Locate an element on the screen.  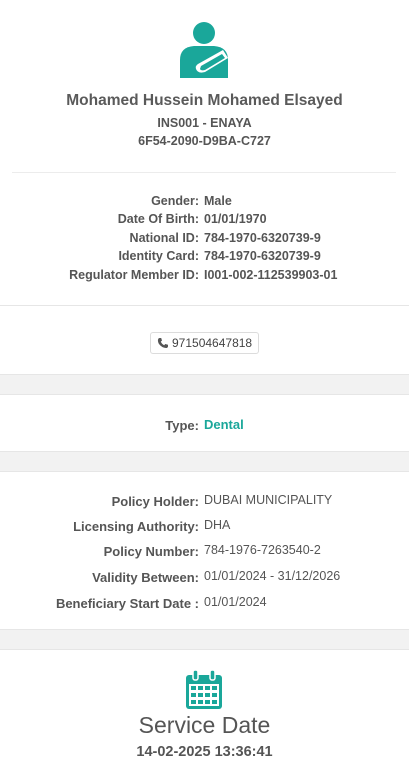
detail-value: Male is located at coordinates (218, 201).